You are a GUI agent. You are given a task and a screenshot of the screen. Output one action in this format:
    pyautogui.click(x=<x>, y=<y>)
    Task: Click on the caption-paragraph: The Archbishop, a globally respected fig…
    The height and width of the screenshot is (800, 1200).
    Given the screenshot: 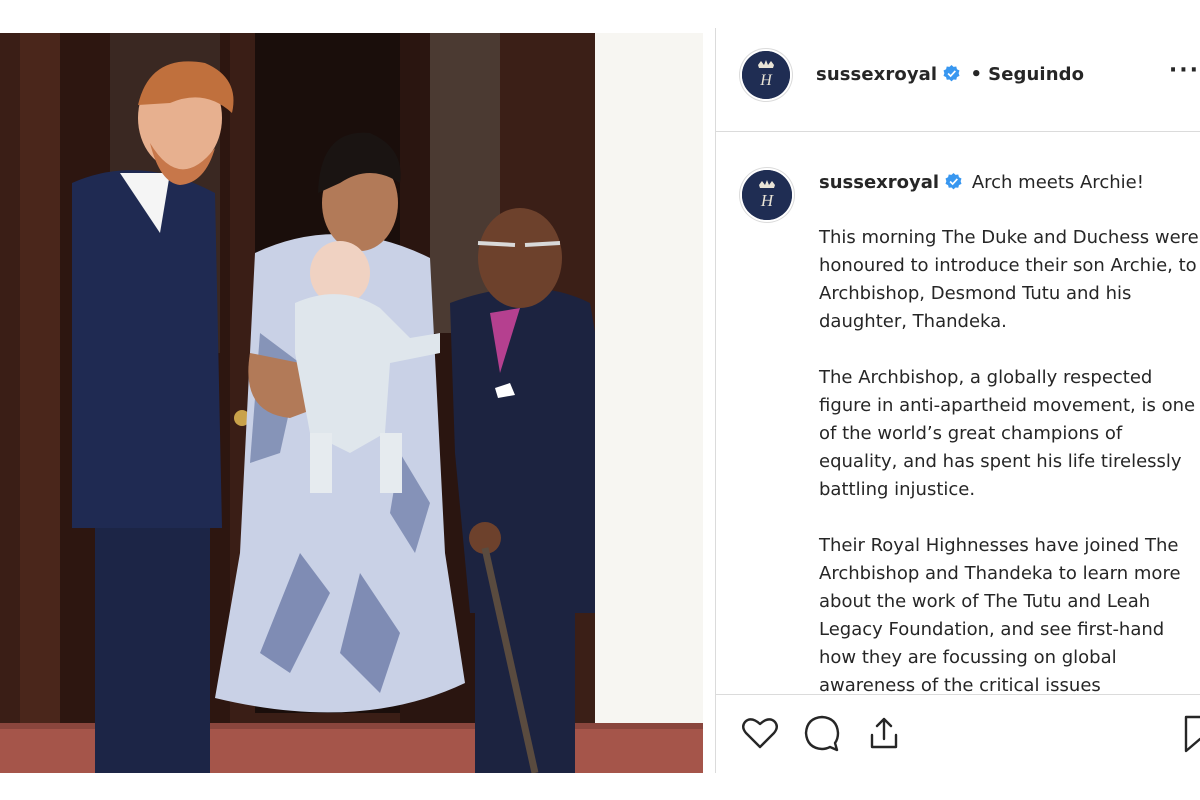 What is the action you would take?
    pyautogui.click(x=1007, y=433)
    